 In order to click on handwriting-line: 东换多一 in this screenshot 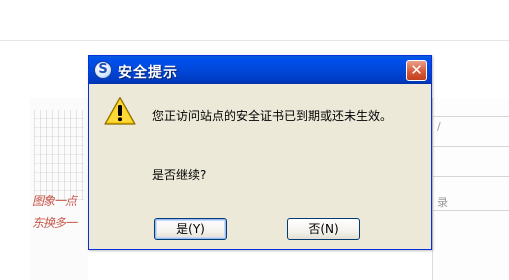, I will do `click(54, 223)`.